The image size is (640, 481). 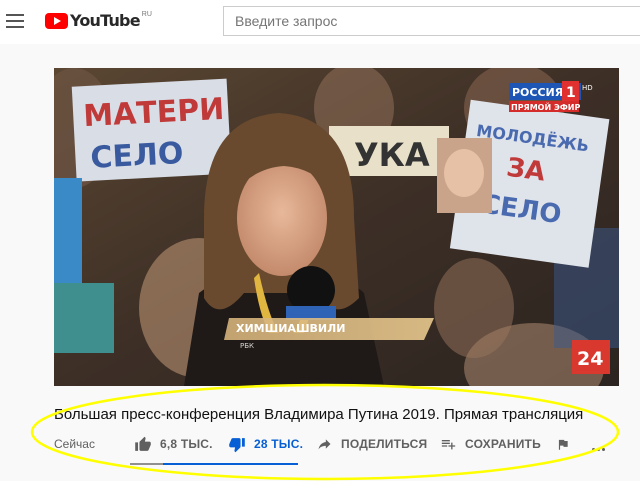 I want to click on report-button, so click(x=563, y=447).